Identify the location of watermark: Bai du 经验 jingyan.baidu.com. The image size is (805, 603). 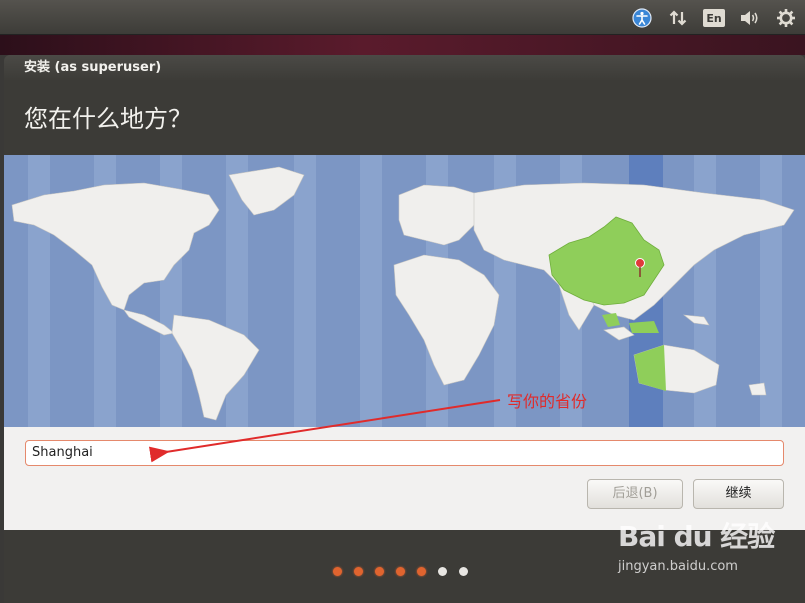
(696, 544).